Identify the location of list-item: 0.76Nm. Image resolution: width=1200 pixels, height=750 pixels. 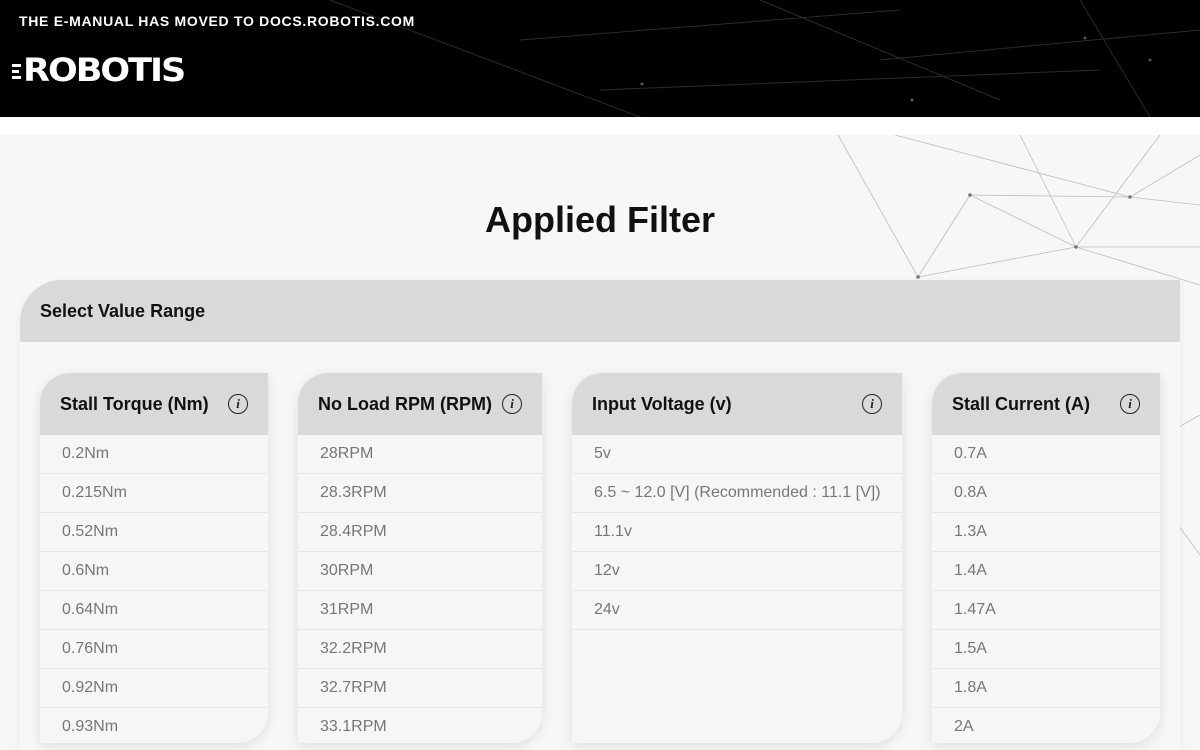
(154, 649).